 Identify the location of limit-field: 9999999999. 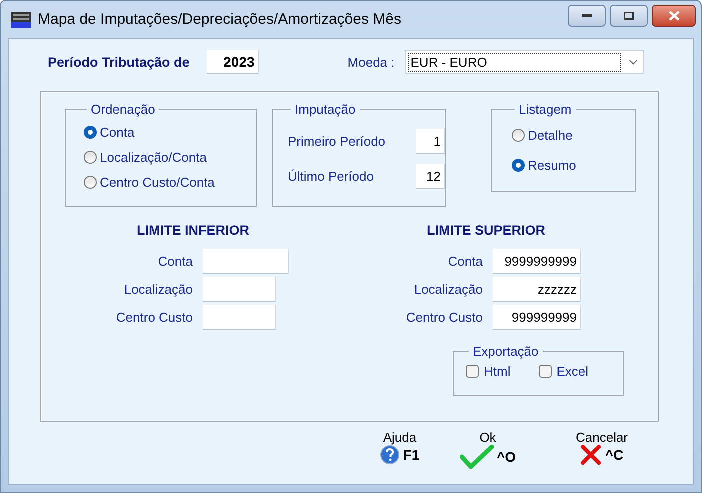
(537, 261).